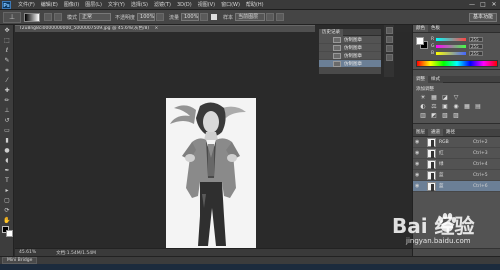 The width and height of the screenshot is (500, 270). Describe the element at coordinates (270, 17) in the screenshot. I see `ignore-adjustment-toggle` at that location.